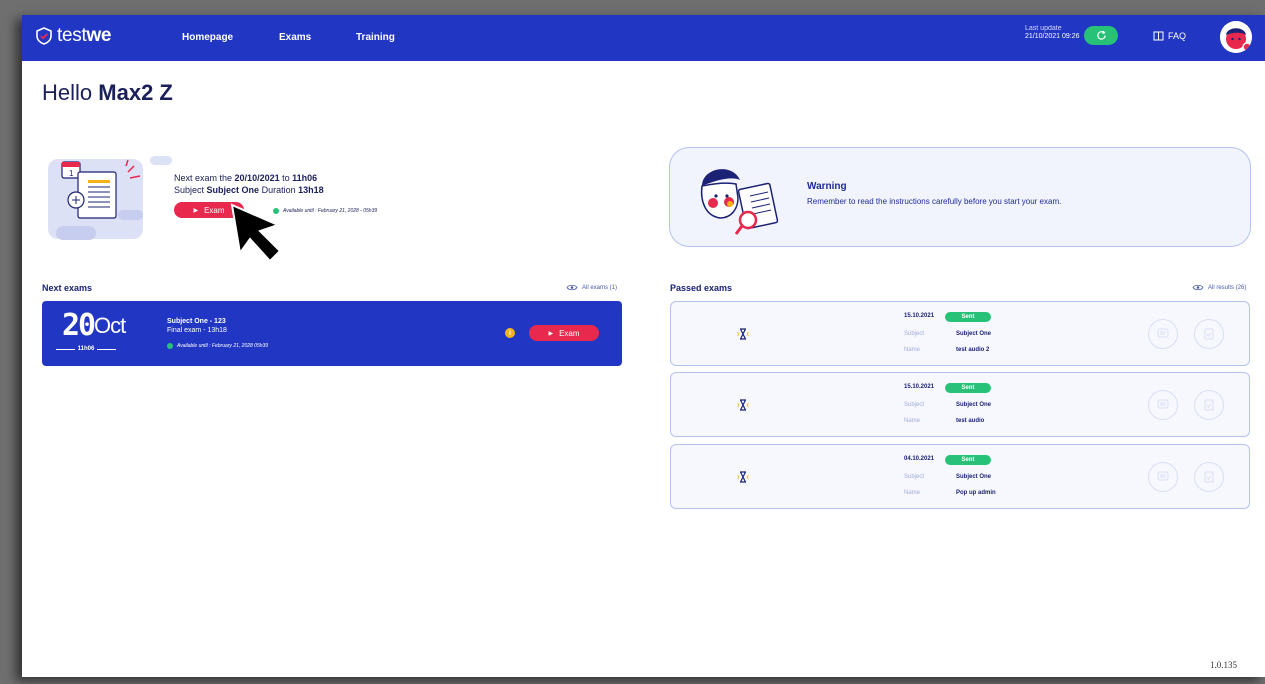 The image size is (1265, 684). Describe the element at coordinates (196, 321) in the screenshot. I see `exam-subject: Subject One - 123` at that location.